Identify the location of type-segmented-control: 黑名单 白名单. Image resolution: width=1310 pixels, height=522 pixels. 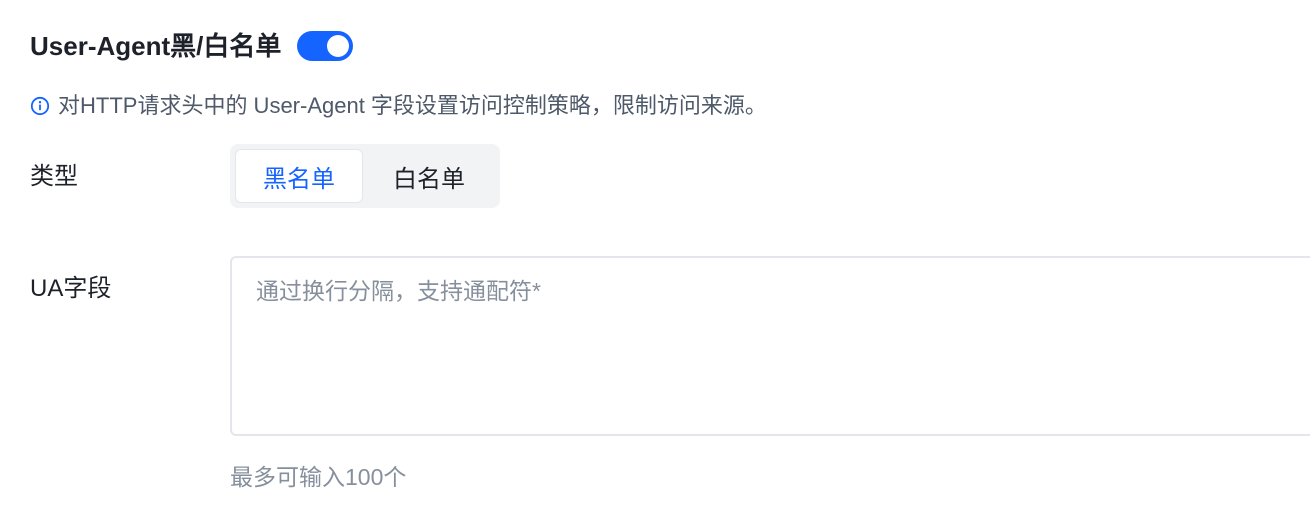
(365, 176).